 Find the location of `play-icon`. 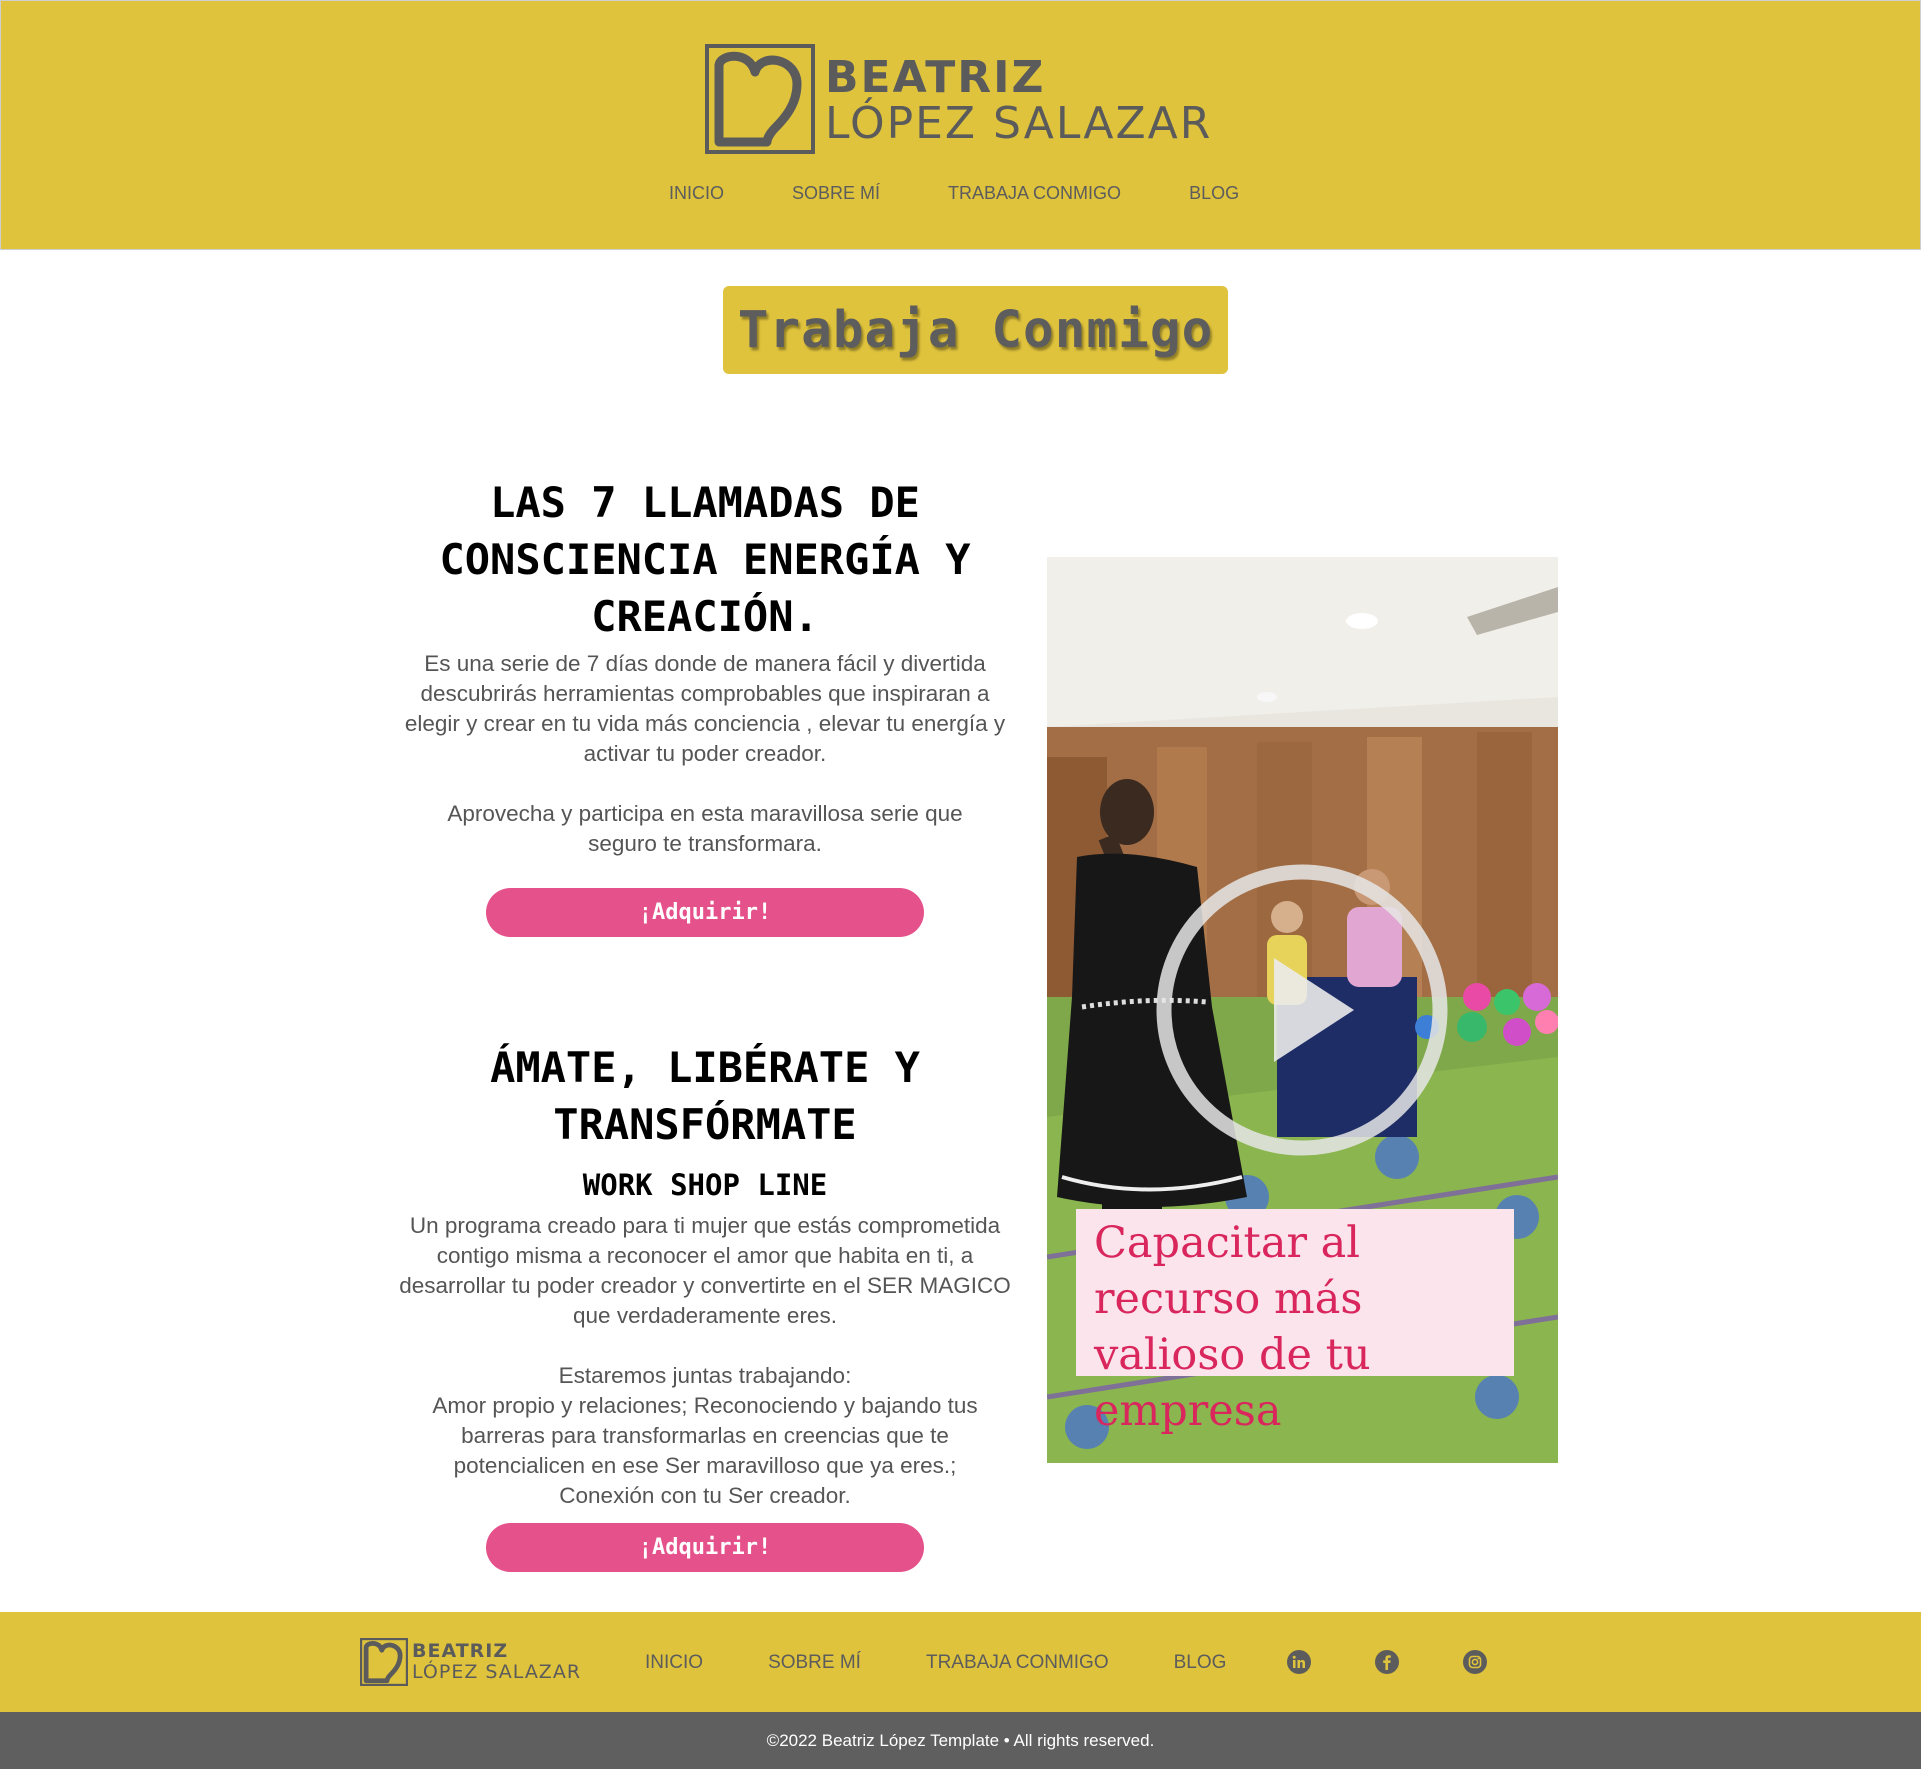

play-icon is located at coordinates (1302, 1010).